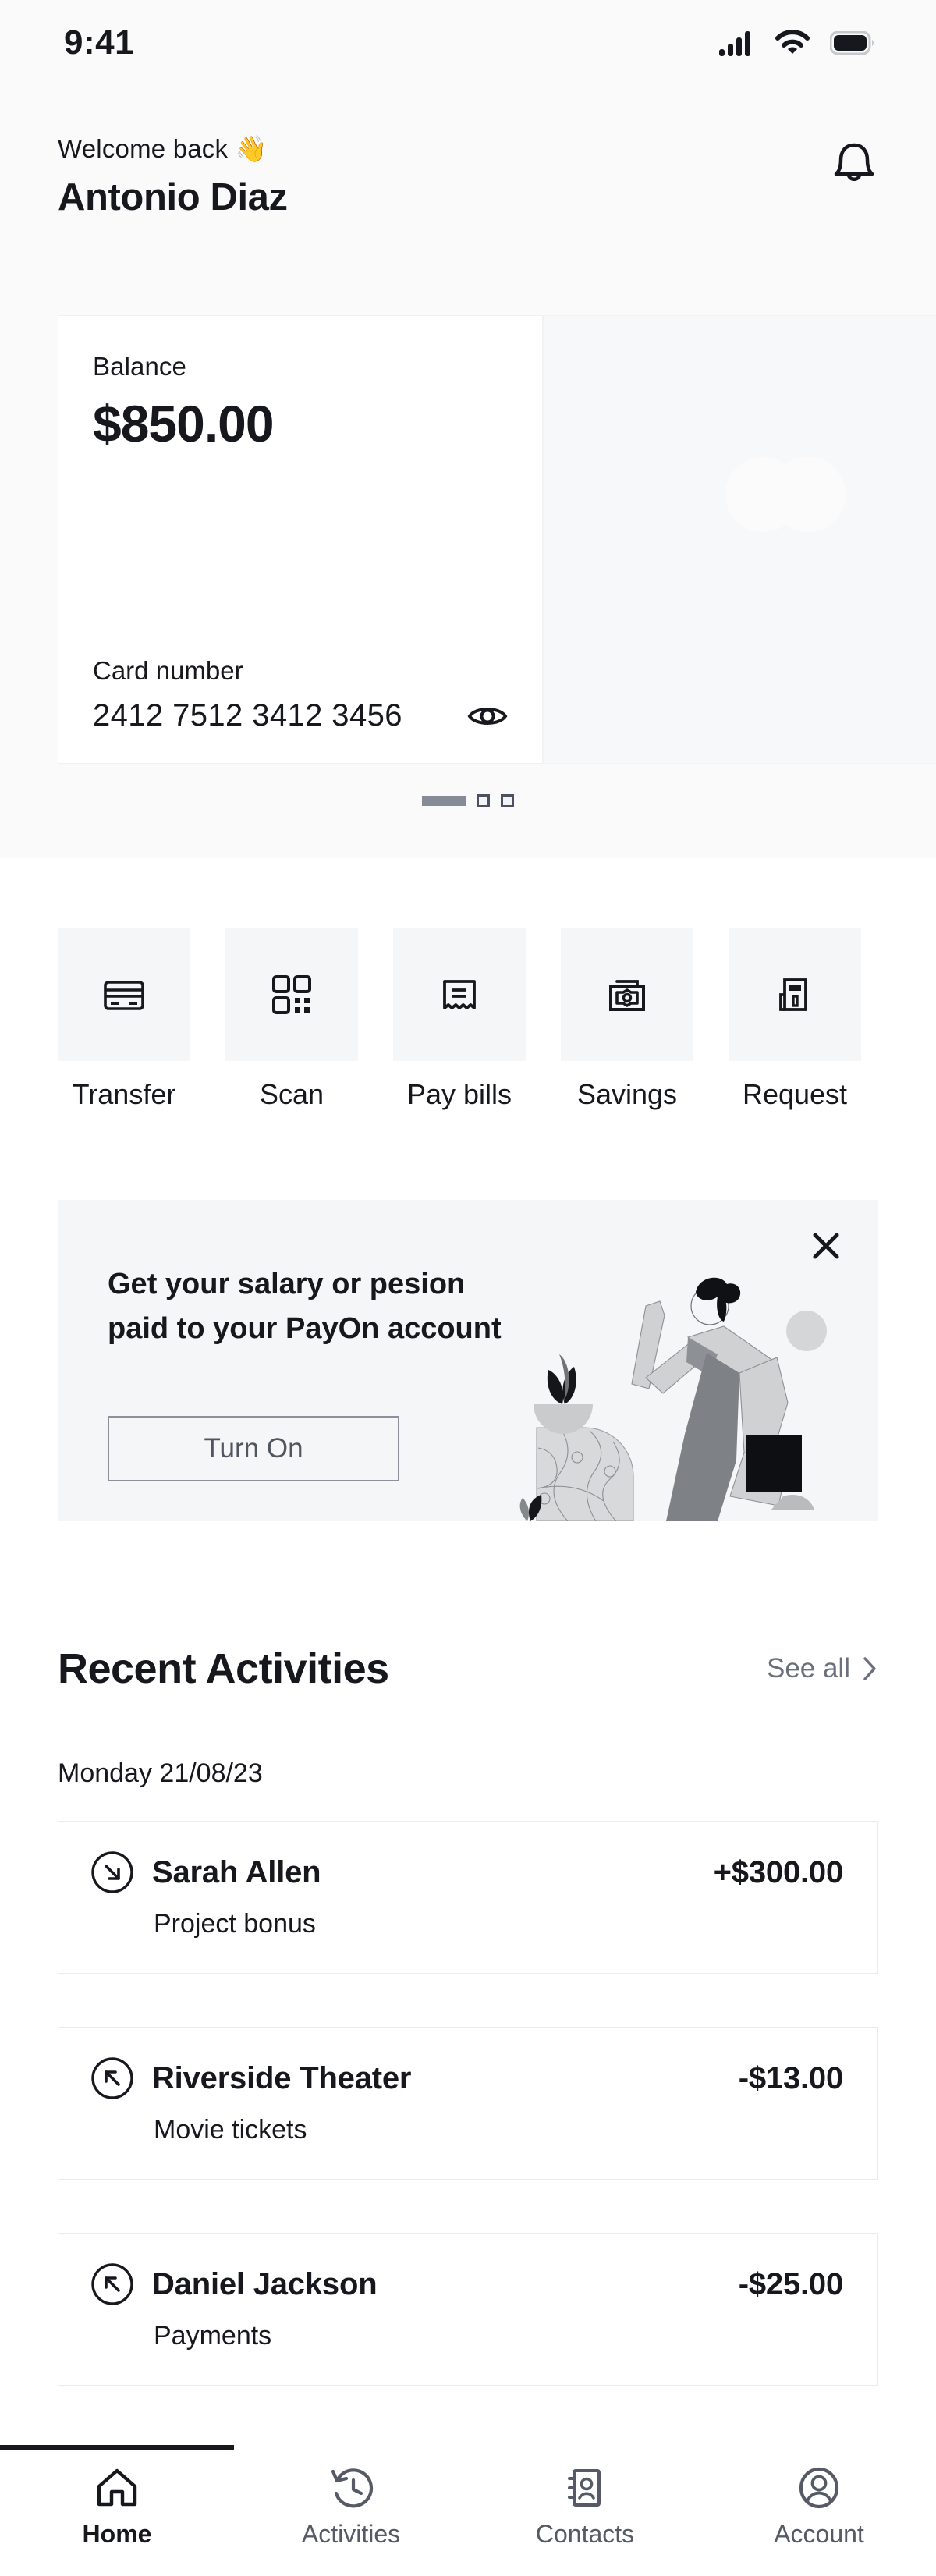 This screenshot has height=2576, width=936. What do you see at coordinates (585, 2534) in the screenshot?
I see `nav-label: Contacts` at bounding box center [585, 2534].